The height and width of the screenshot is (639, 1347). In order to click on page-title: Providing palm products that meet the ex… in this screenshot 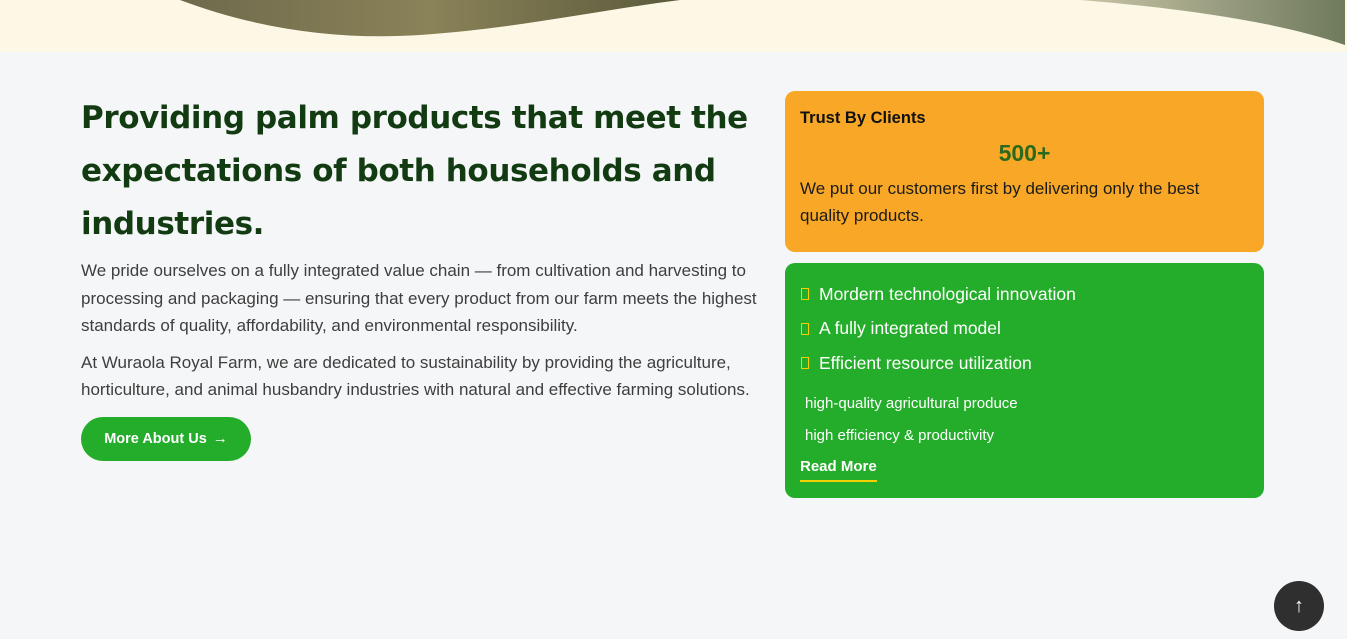, I will do `click(414, 171)`.